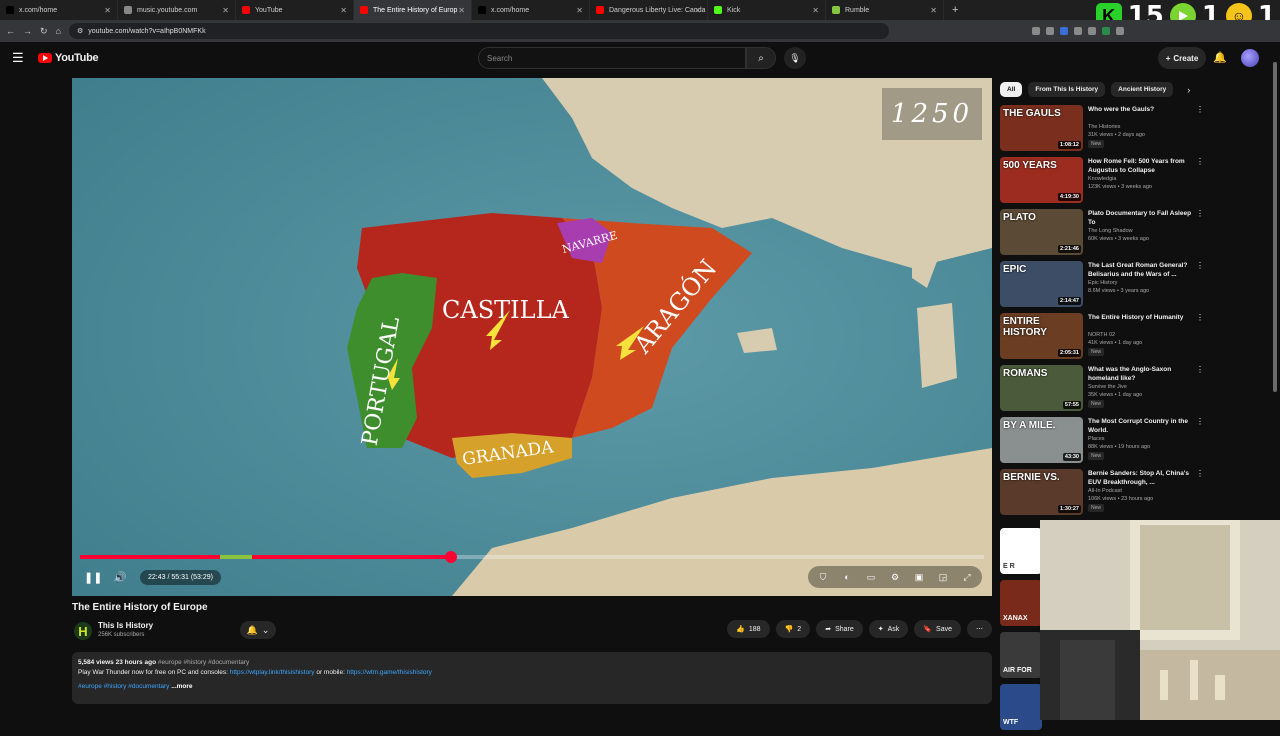 The image size is (1280, 736). What do you see at coordinates (1141, 109) in the screenshot?
I see `recommended-title: Who were the Gauls?` at bounding box center [1141, 109].